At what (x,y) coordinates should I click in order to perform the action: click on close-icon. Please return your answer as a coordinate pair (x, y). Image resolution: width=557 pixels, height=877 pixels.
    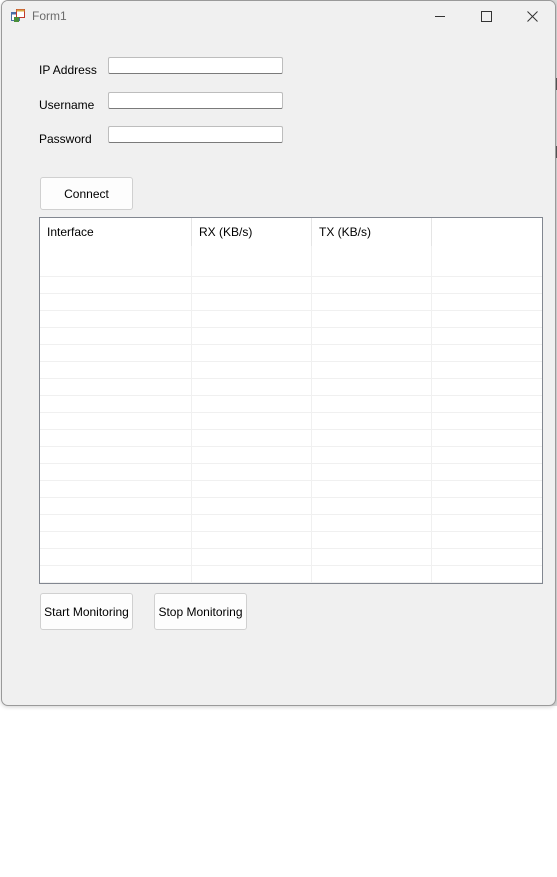
    Looking at the image, I should click on (532, 16).